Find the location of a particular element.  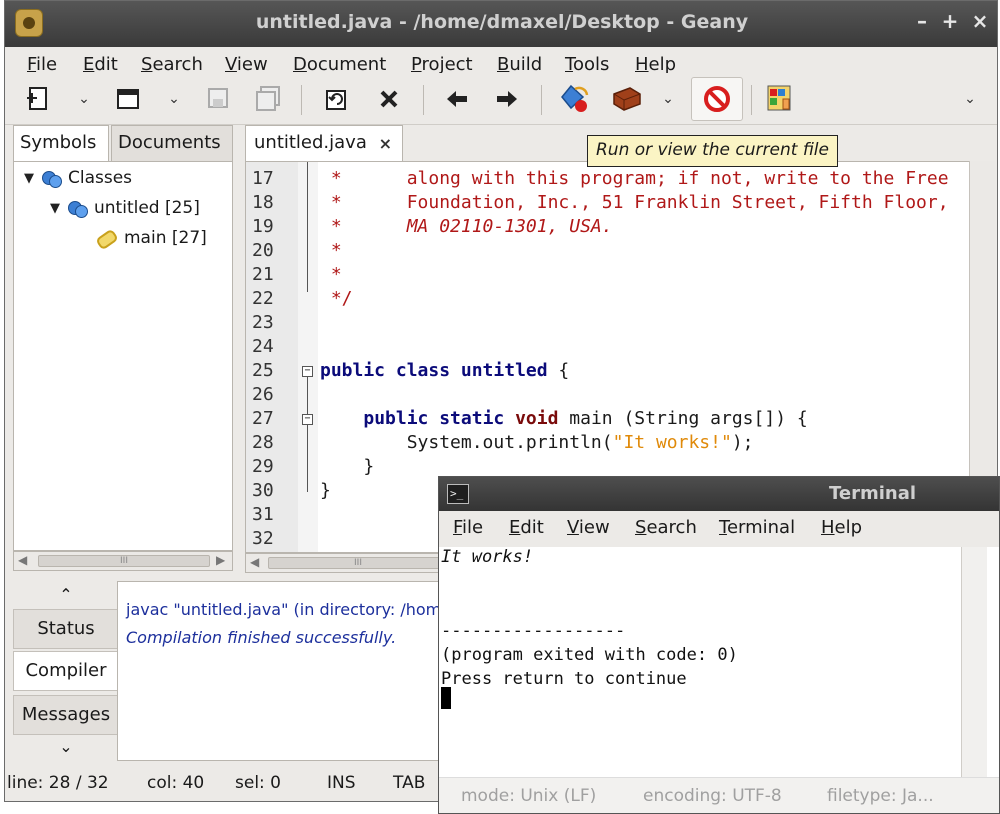

tab-symbols: Symbols is located at coordinates (61, 143).